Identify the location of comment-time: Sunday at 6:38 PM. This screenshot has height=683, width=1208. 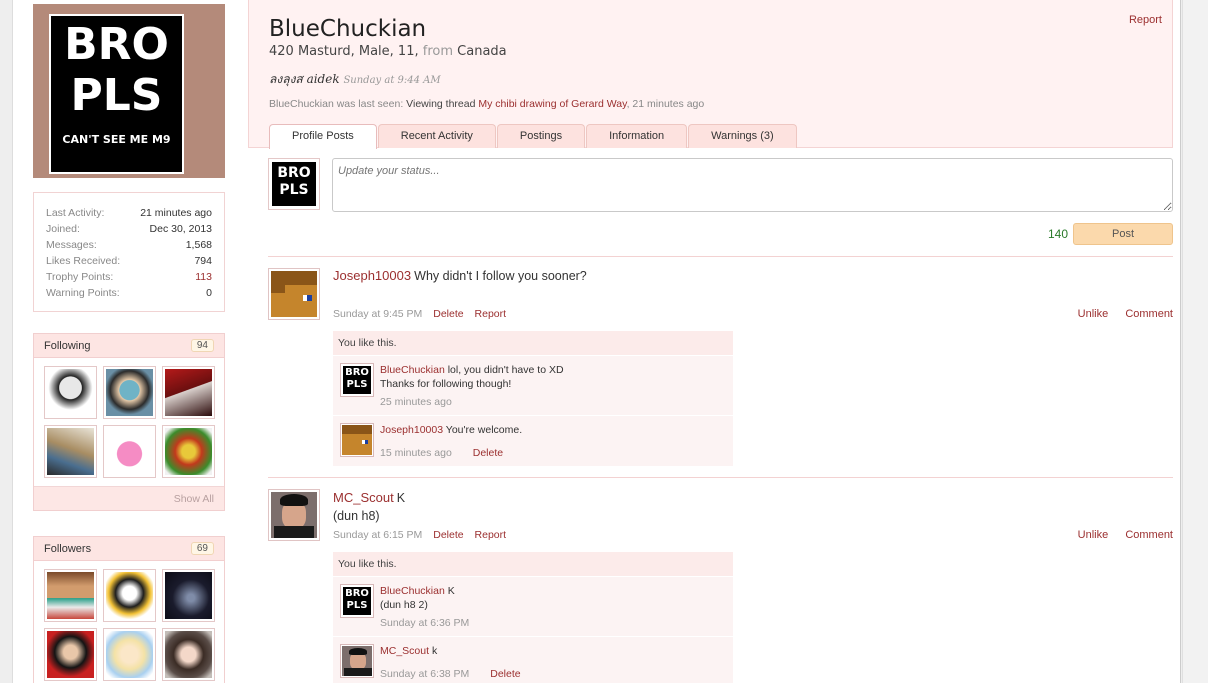
(425, 674).